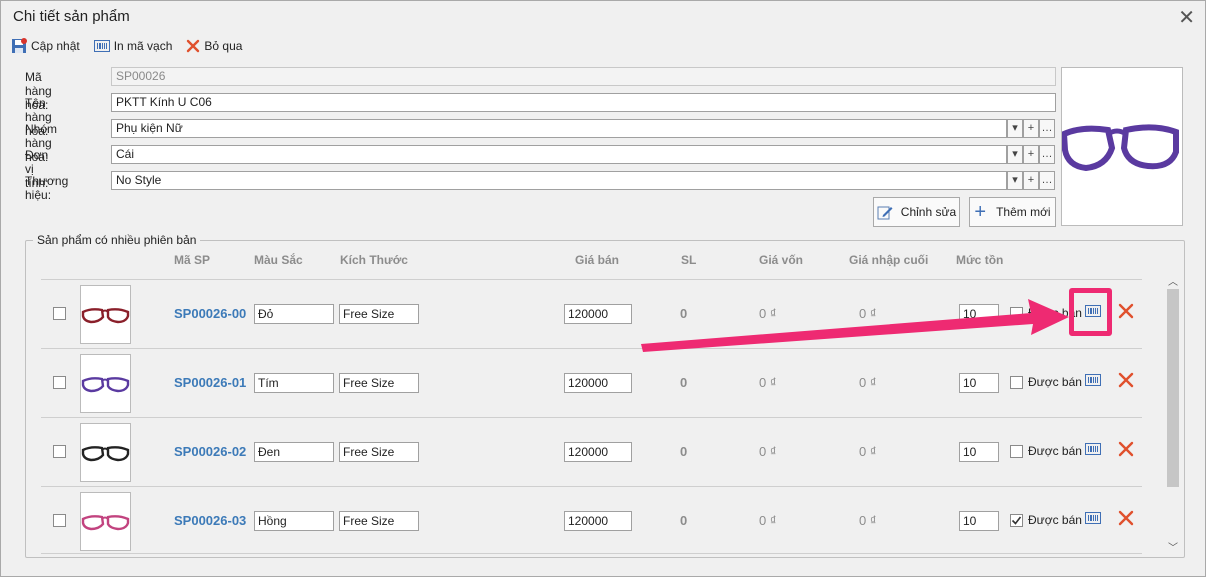 The height and width of the screenshot is (578, 1206). I want to click on pencil-icon, so click(885, 213).